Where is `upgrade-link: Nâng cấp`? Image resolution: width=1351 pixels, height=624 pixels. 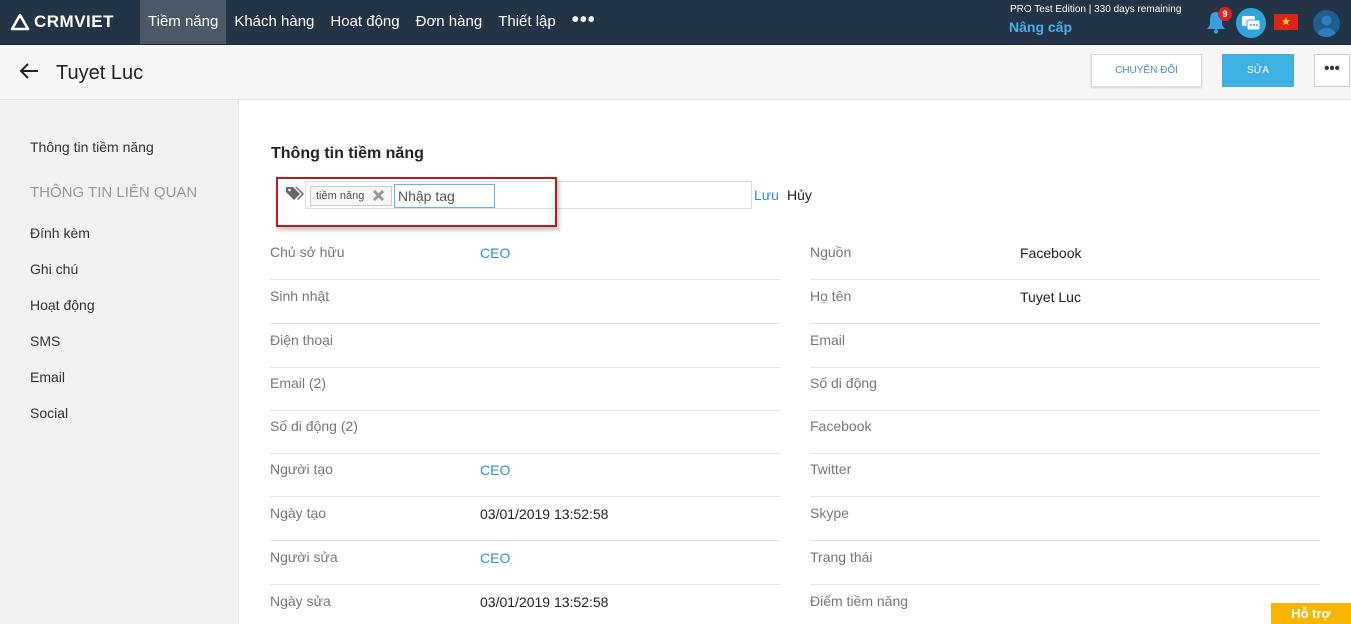
upgrade-link: Nâng cấp is located at coordinates (1040, 27).